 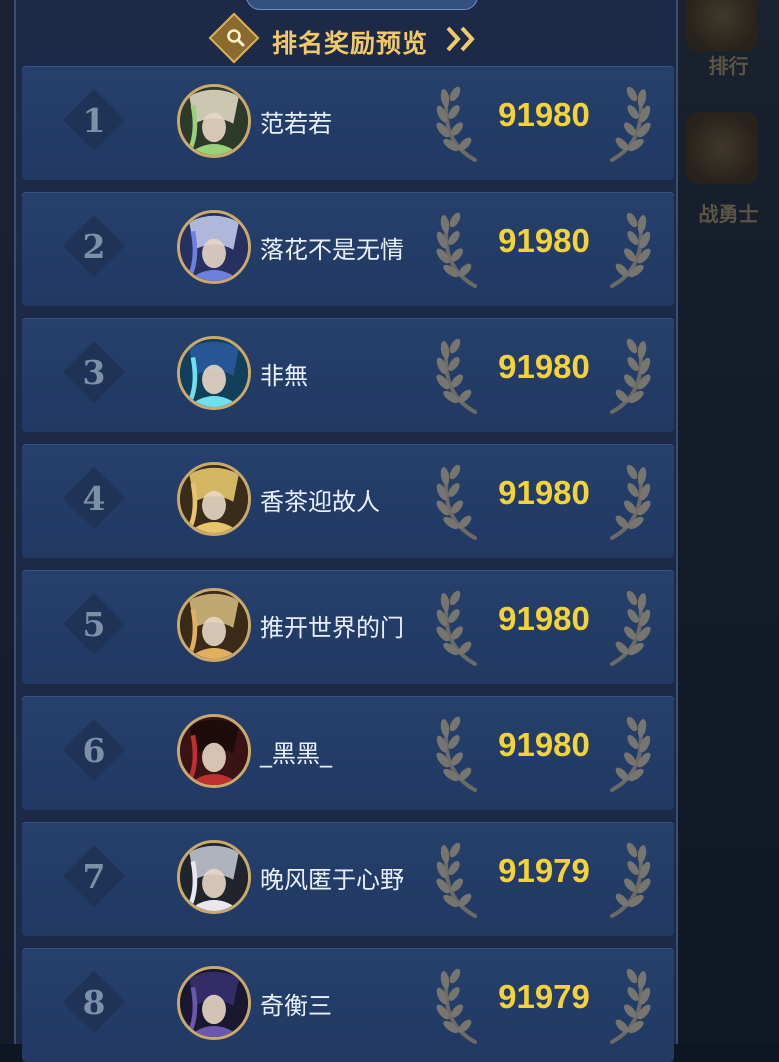 What do you see at coordinates (296, 124) in the screenshot?
I see `player-name: 范若若` at bounding box center [296, 124].